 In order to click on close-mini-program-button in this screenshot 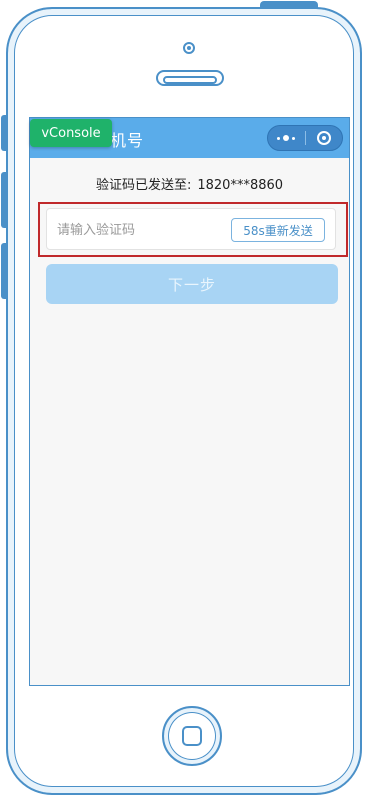, I will do `click(324, 138)`.